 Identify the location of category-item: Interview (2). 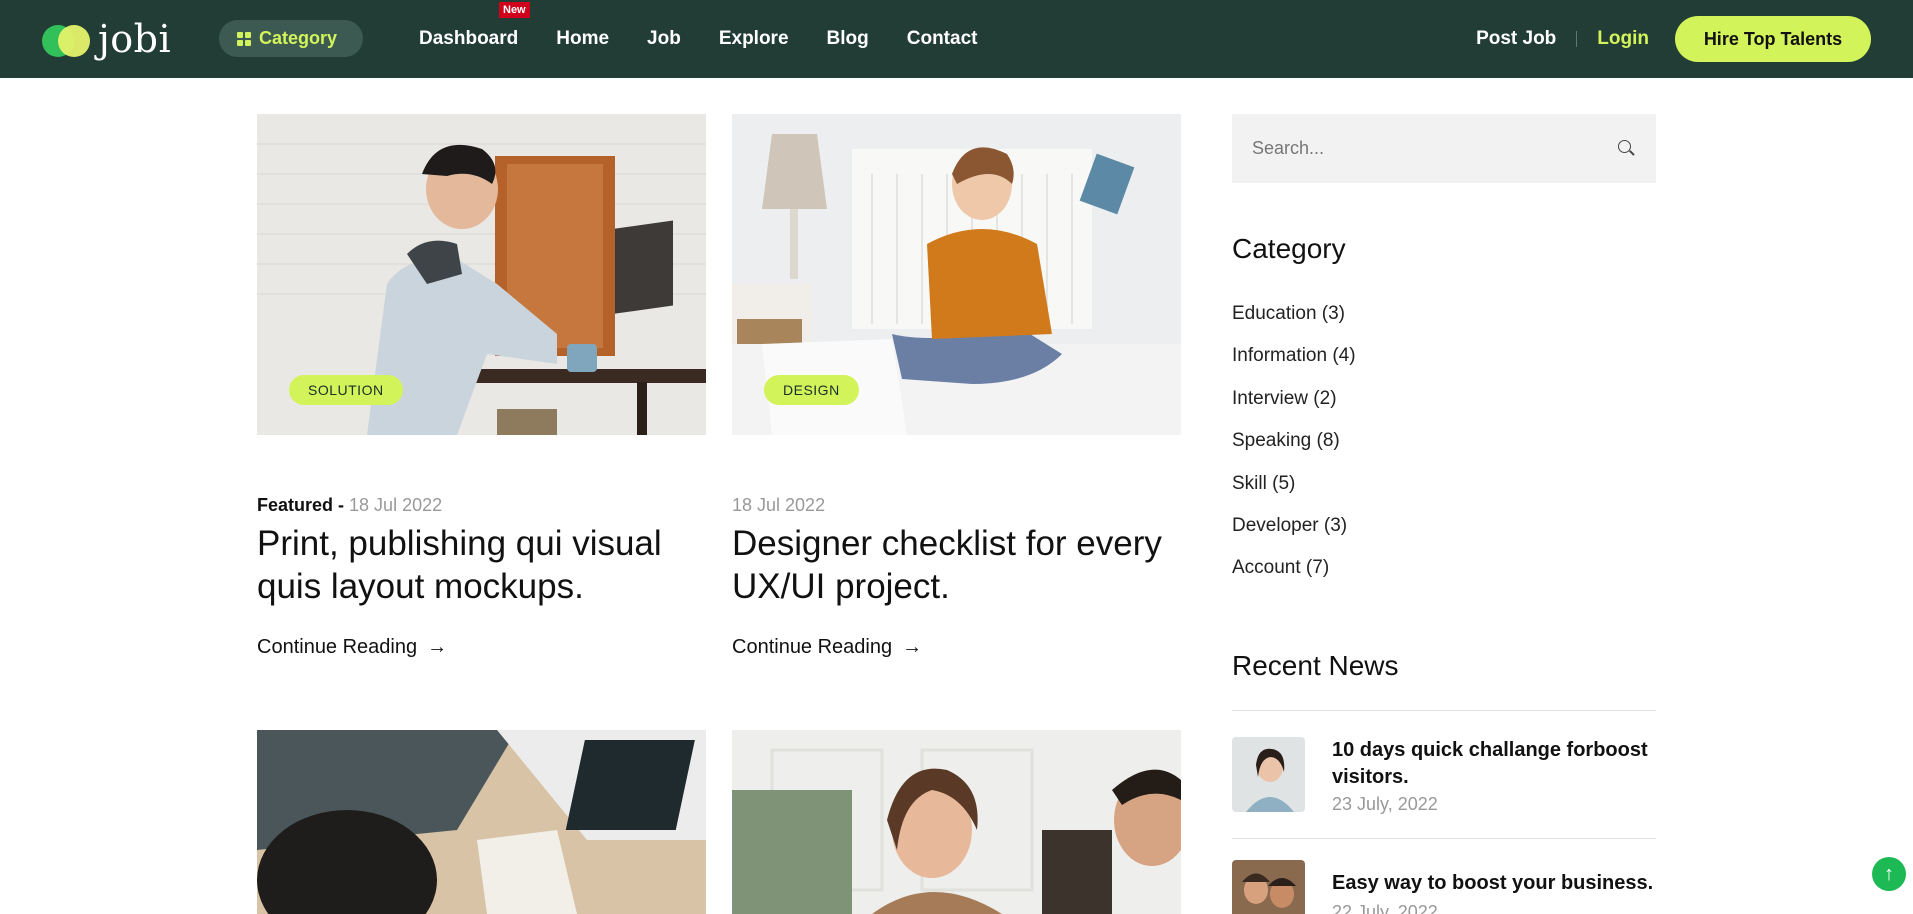
(1294, 408).